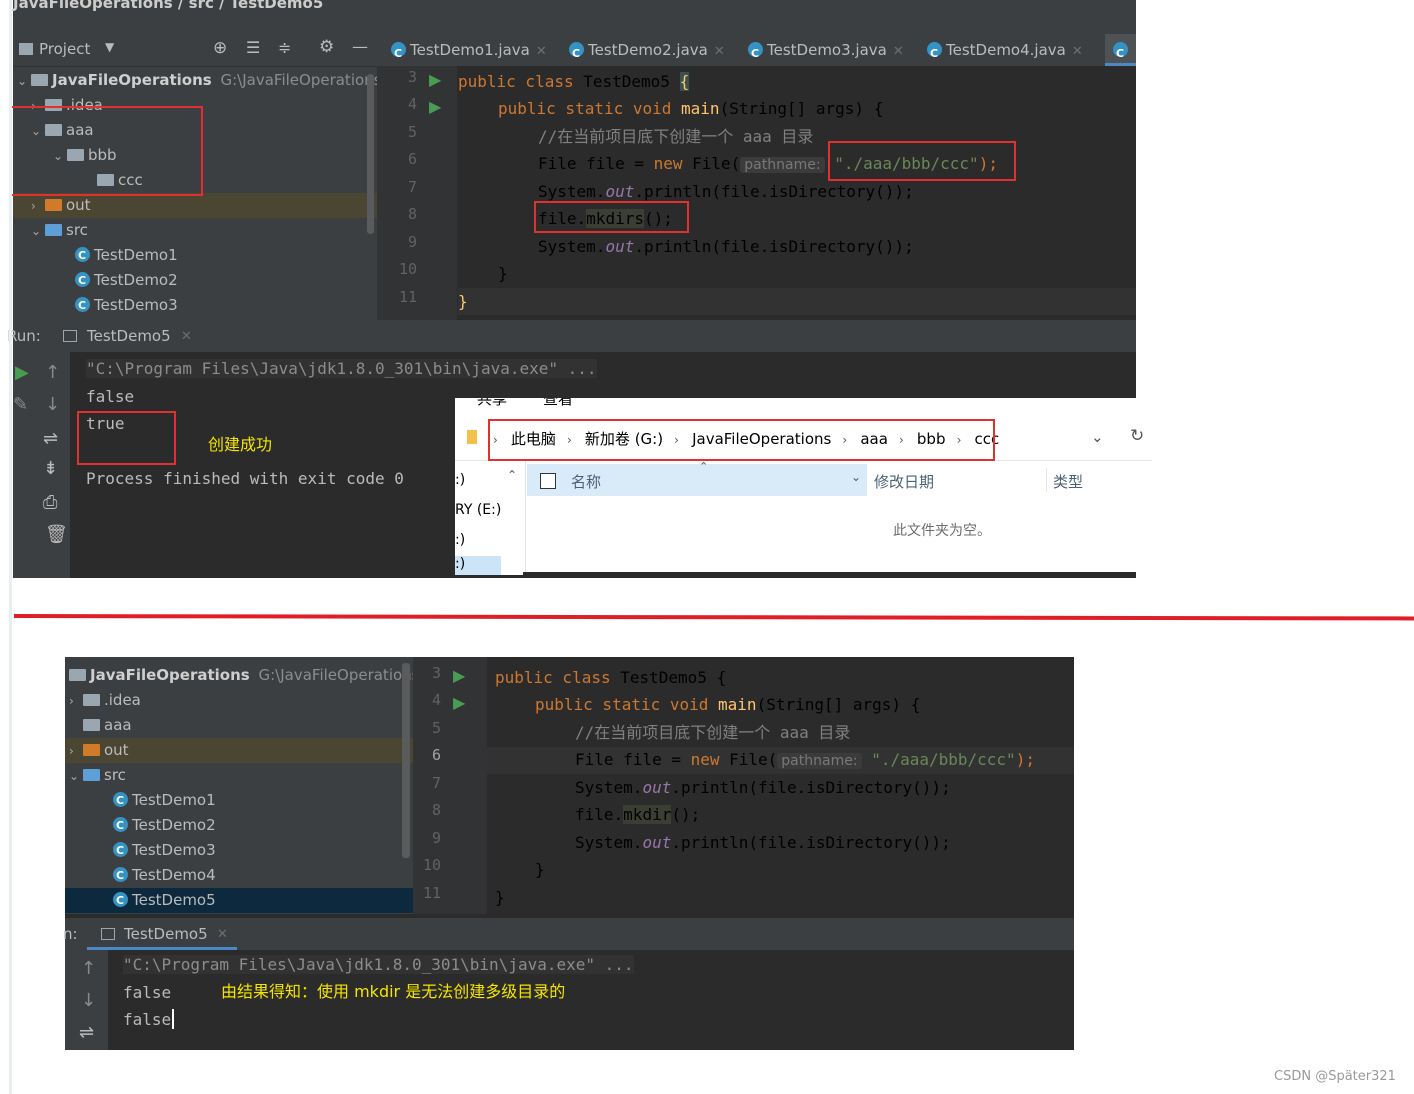 The width and height of the screenshot is (1414, 1094). Describe the element at coordinates (1137, 436) in the screenshot. I see `refresh-icon: ↻` at that location.